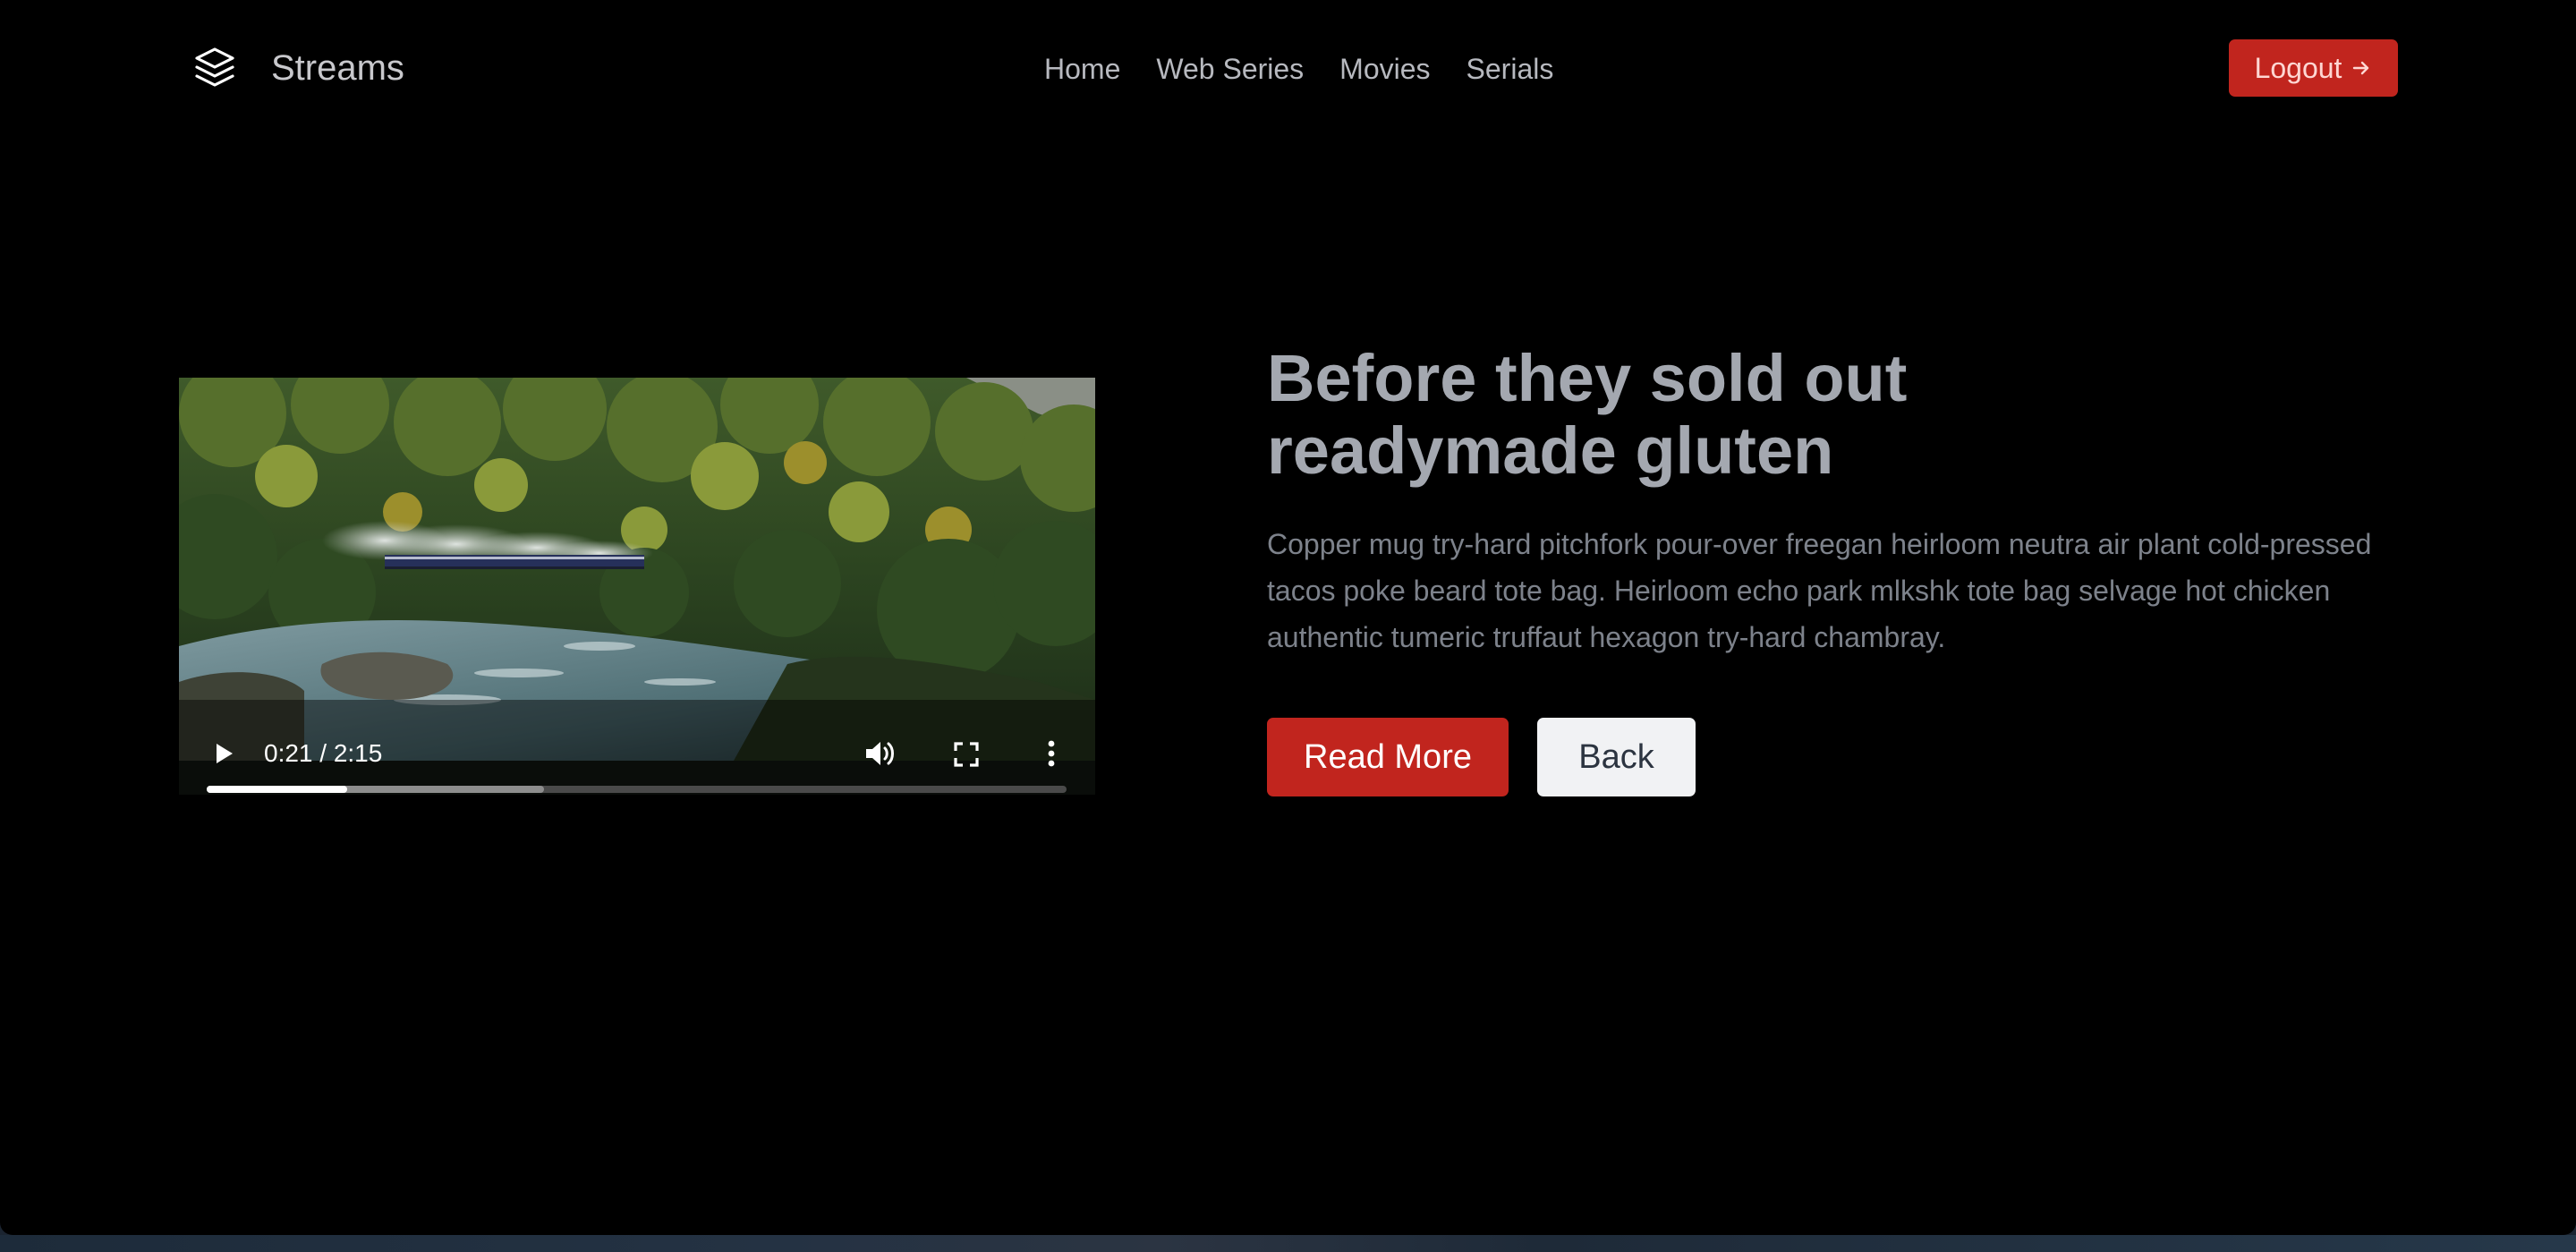 The width and height of the screenshot is (2576, 1252). I want to click on fullscreen-icon, so click(966, 754).